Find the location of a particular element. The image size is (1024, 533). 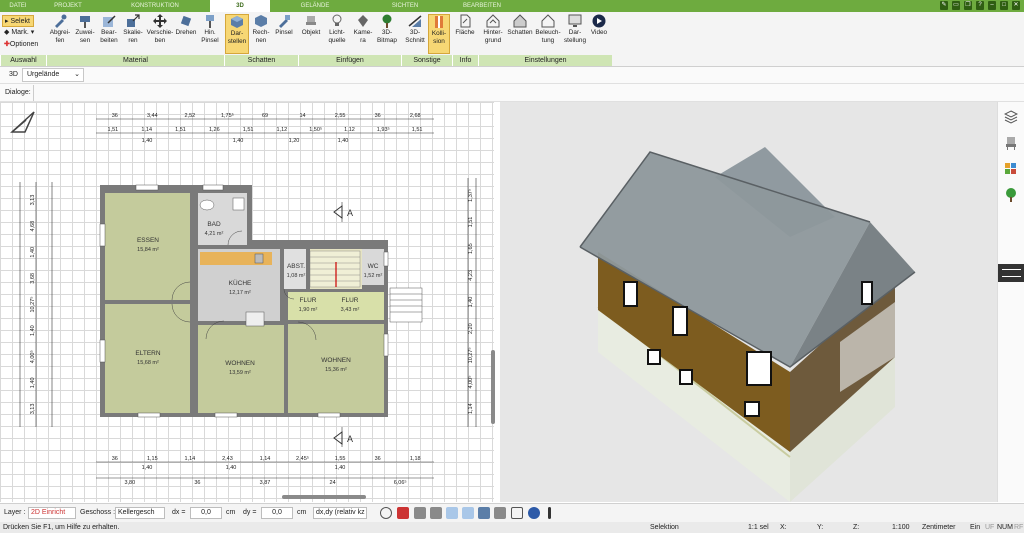

tab-3d: 3D is located at coordinates (240, 6).